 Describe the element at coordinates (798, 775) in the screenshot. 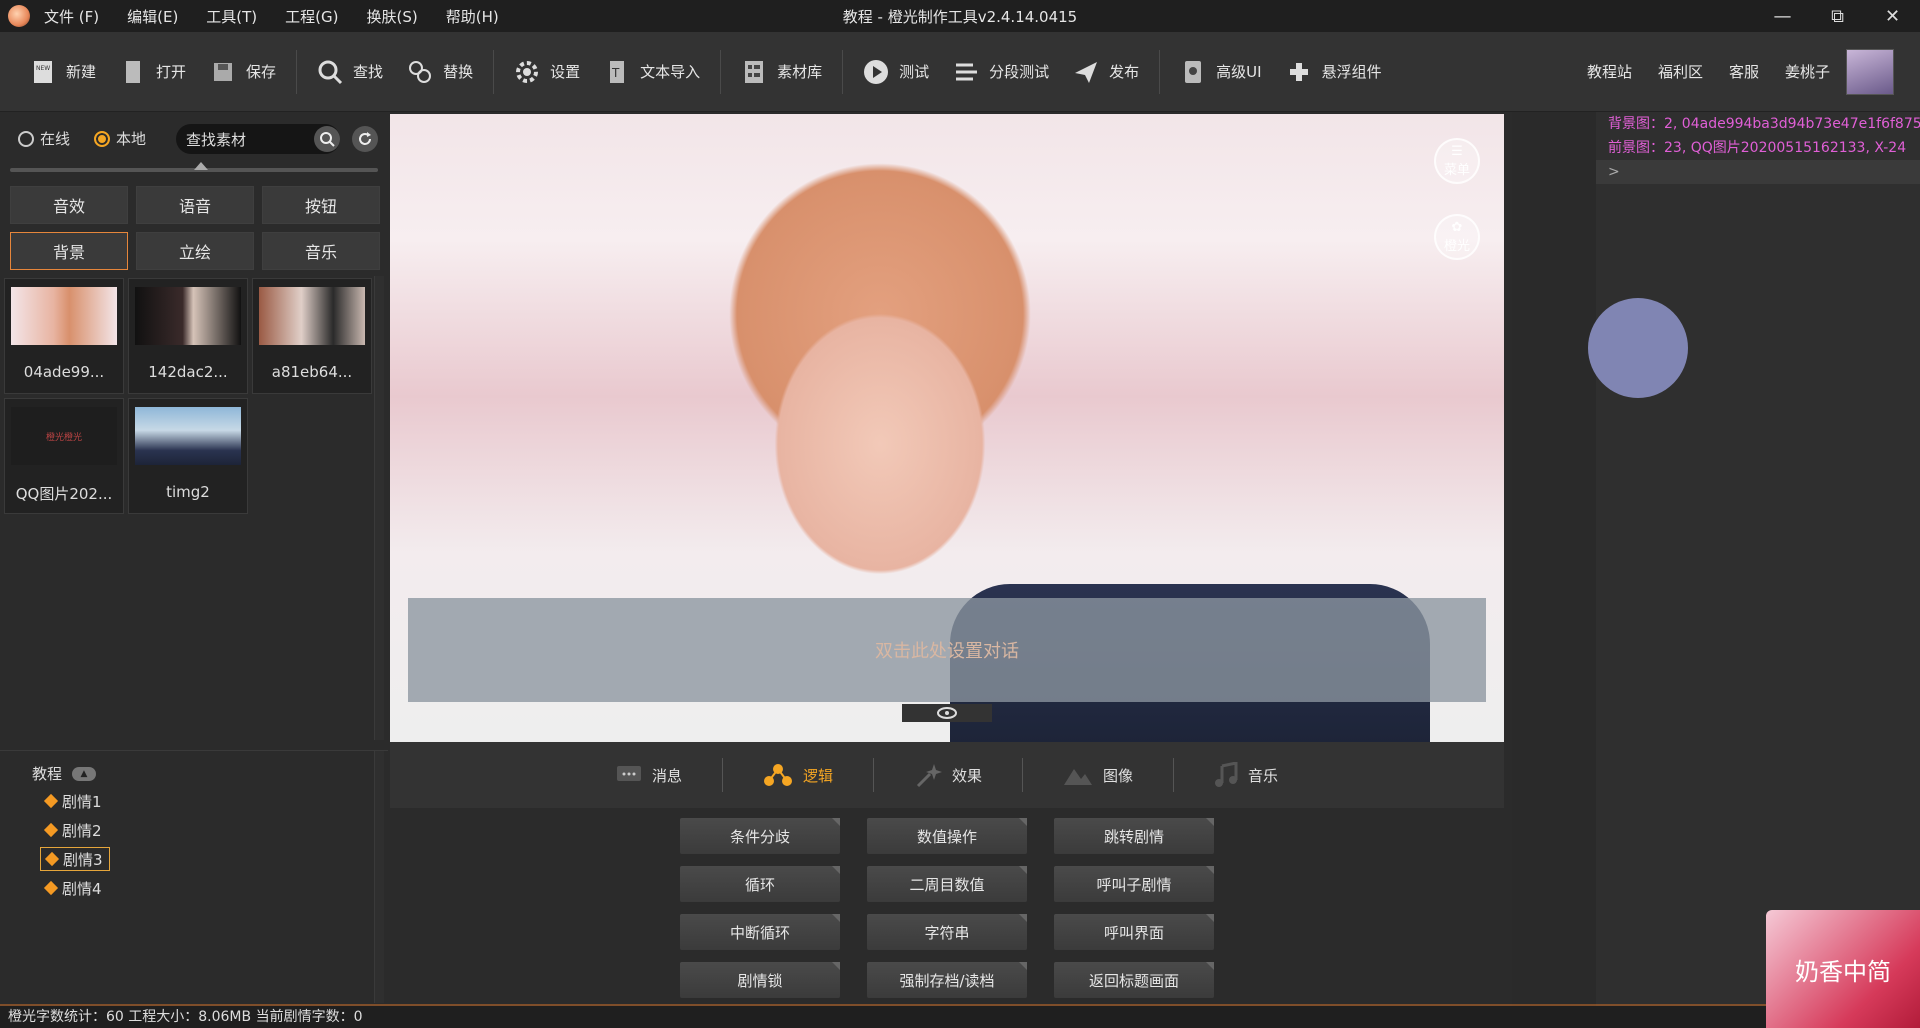

I see `tab-logic: 逻辑` at that location.